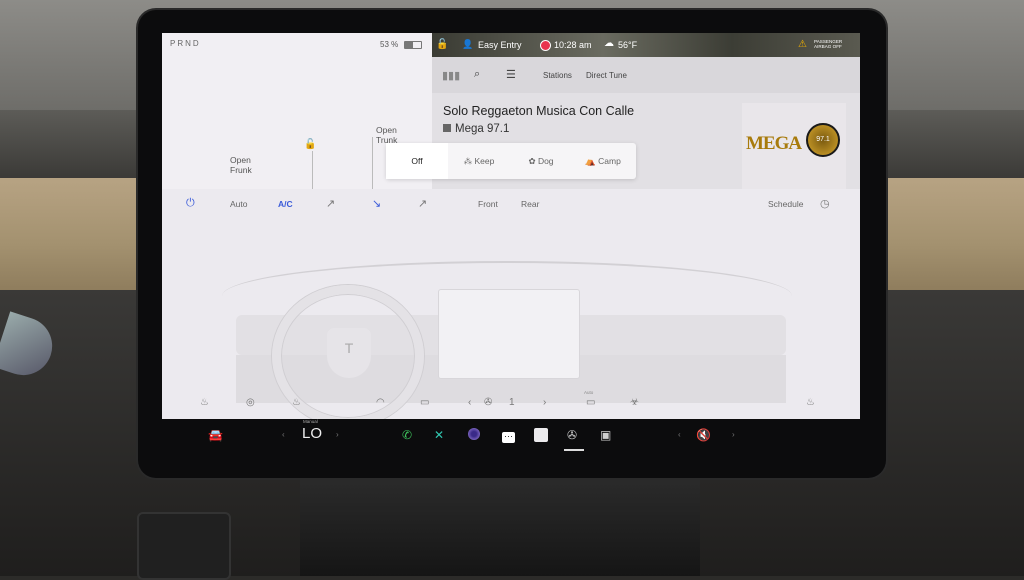 Image resolution: width=1024 pixels, height=580 pixels. What do you see at coordinates (679, 434) in the screenshot?
I see `volume-decrease-button: ‹` at bounding box center [679, 434].